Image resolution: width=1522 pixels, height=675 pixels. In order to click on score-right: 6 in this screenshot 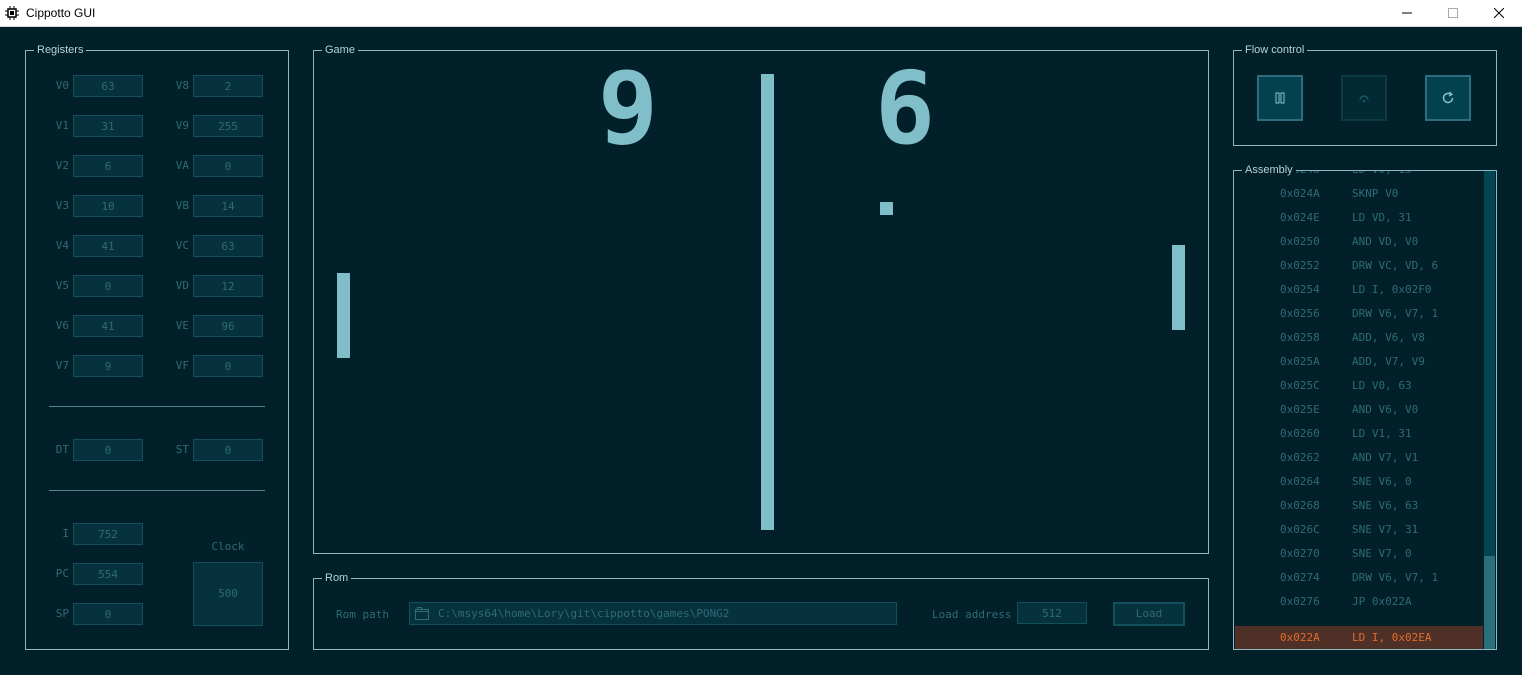, I will do `click(905, 109)`.